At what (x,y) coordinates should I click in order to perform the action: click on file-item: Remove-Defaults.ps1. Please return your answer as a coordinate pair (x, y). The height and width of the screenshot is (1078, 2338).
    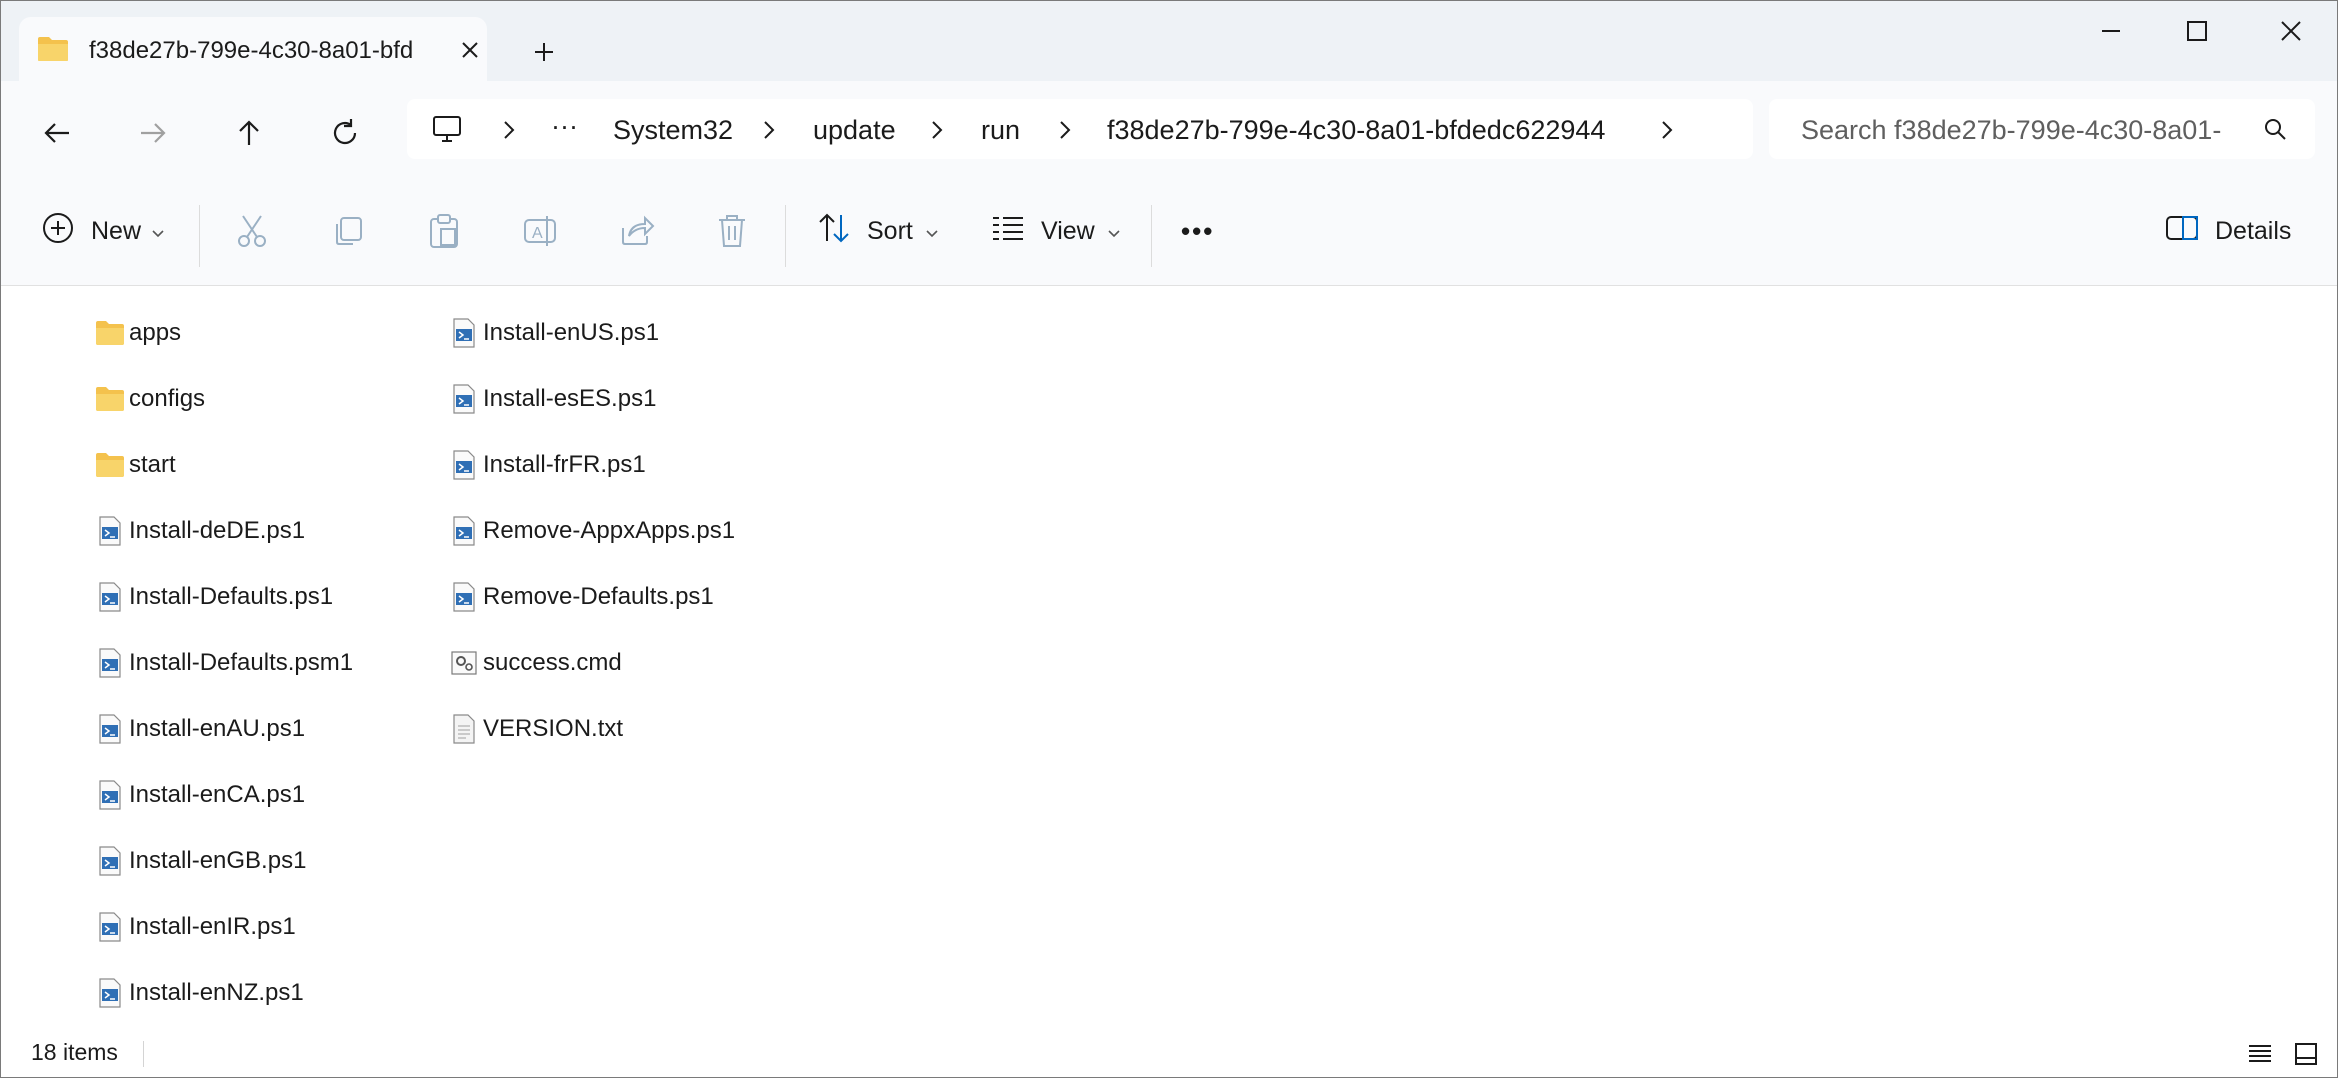
    Looking at the image, I should click on (581, 597).